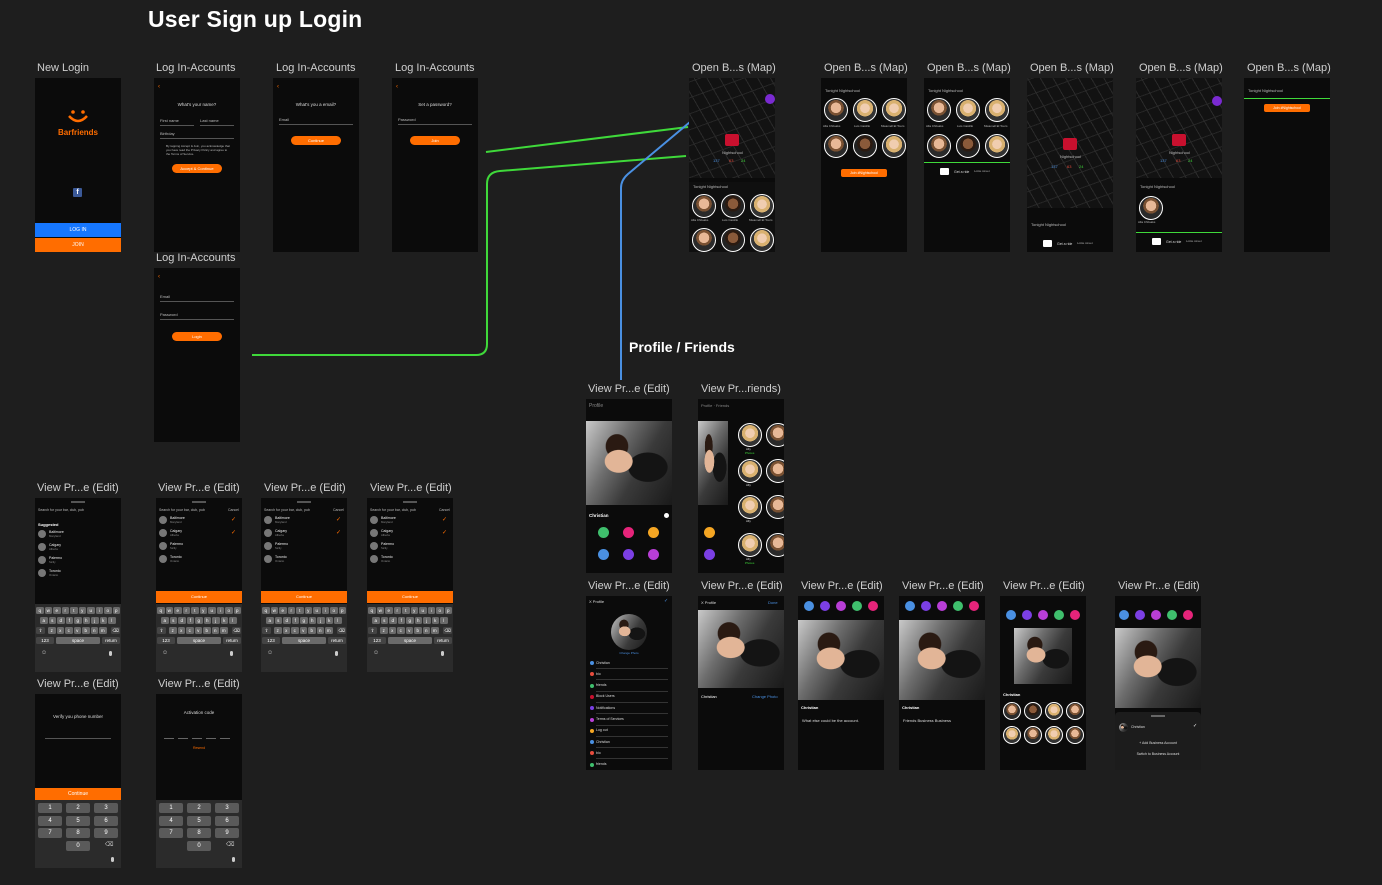  I want to click on keyboard-key: j, so click(216, 620).